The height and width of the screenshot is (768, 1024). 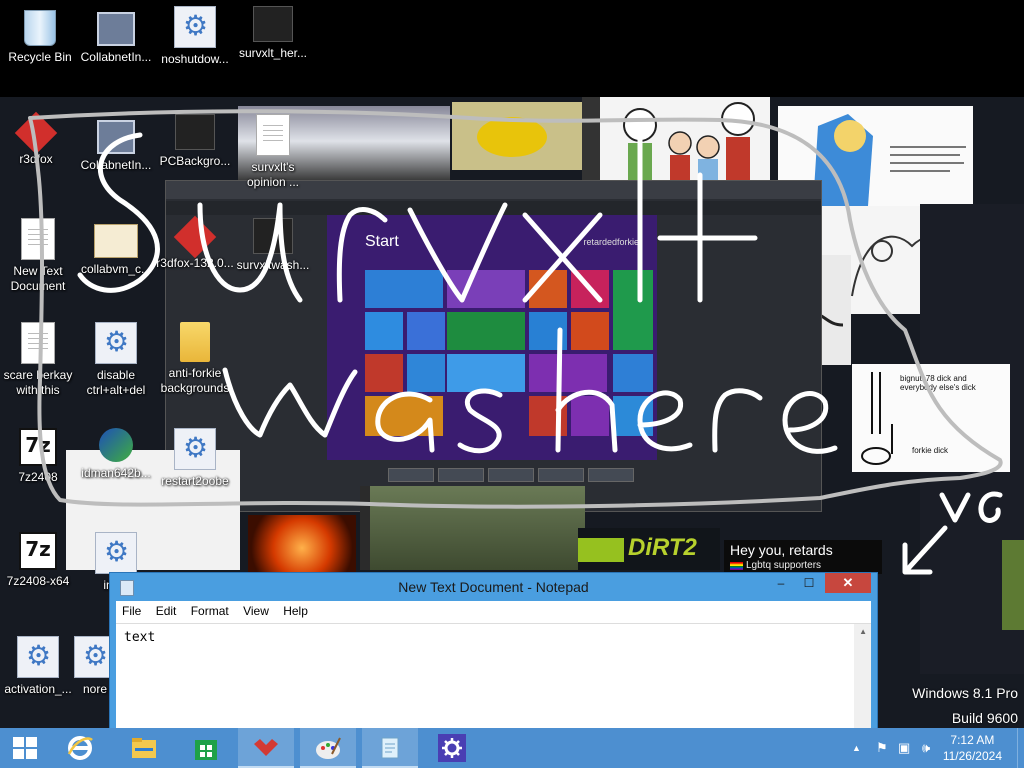 I want to click on menu-edit: Edit, so click(x=166, y=609).